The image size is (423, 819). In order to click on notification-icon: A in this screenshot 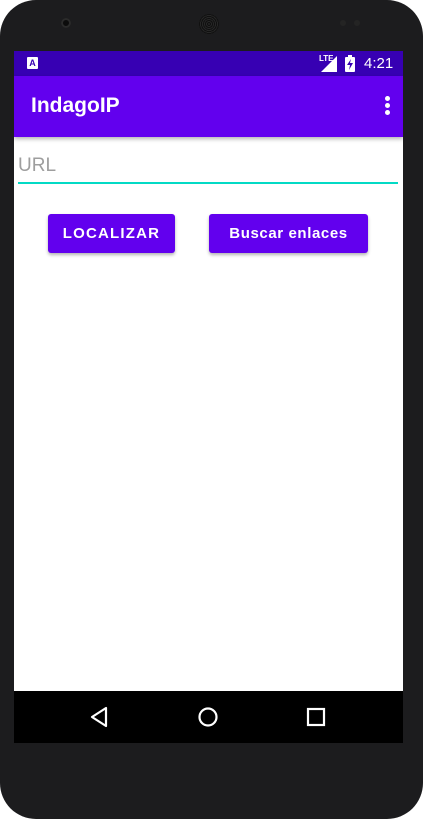, I will do `click(32, 63)`.